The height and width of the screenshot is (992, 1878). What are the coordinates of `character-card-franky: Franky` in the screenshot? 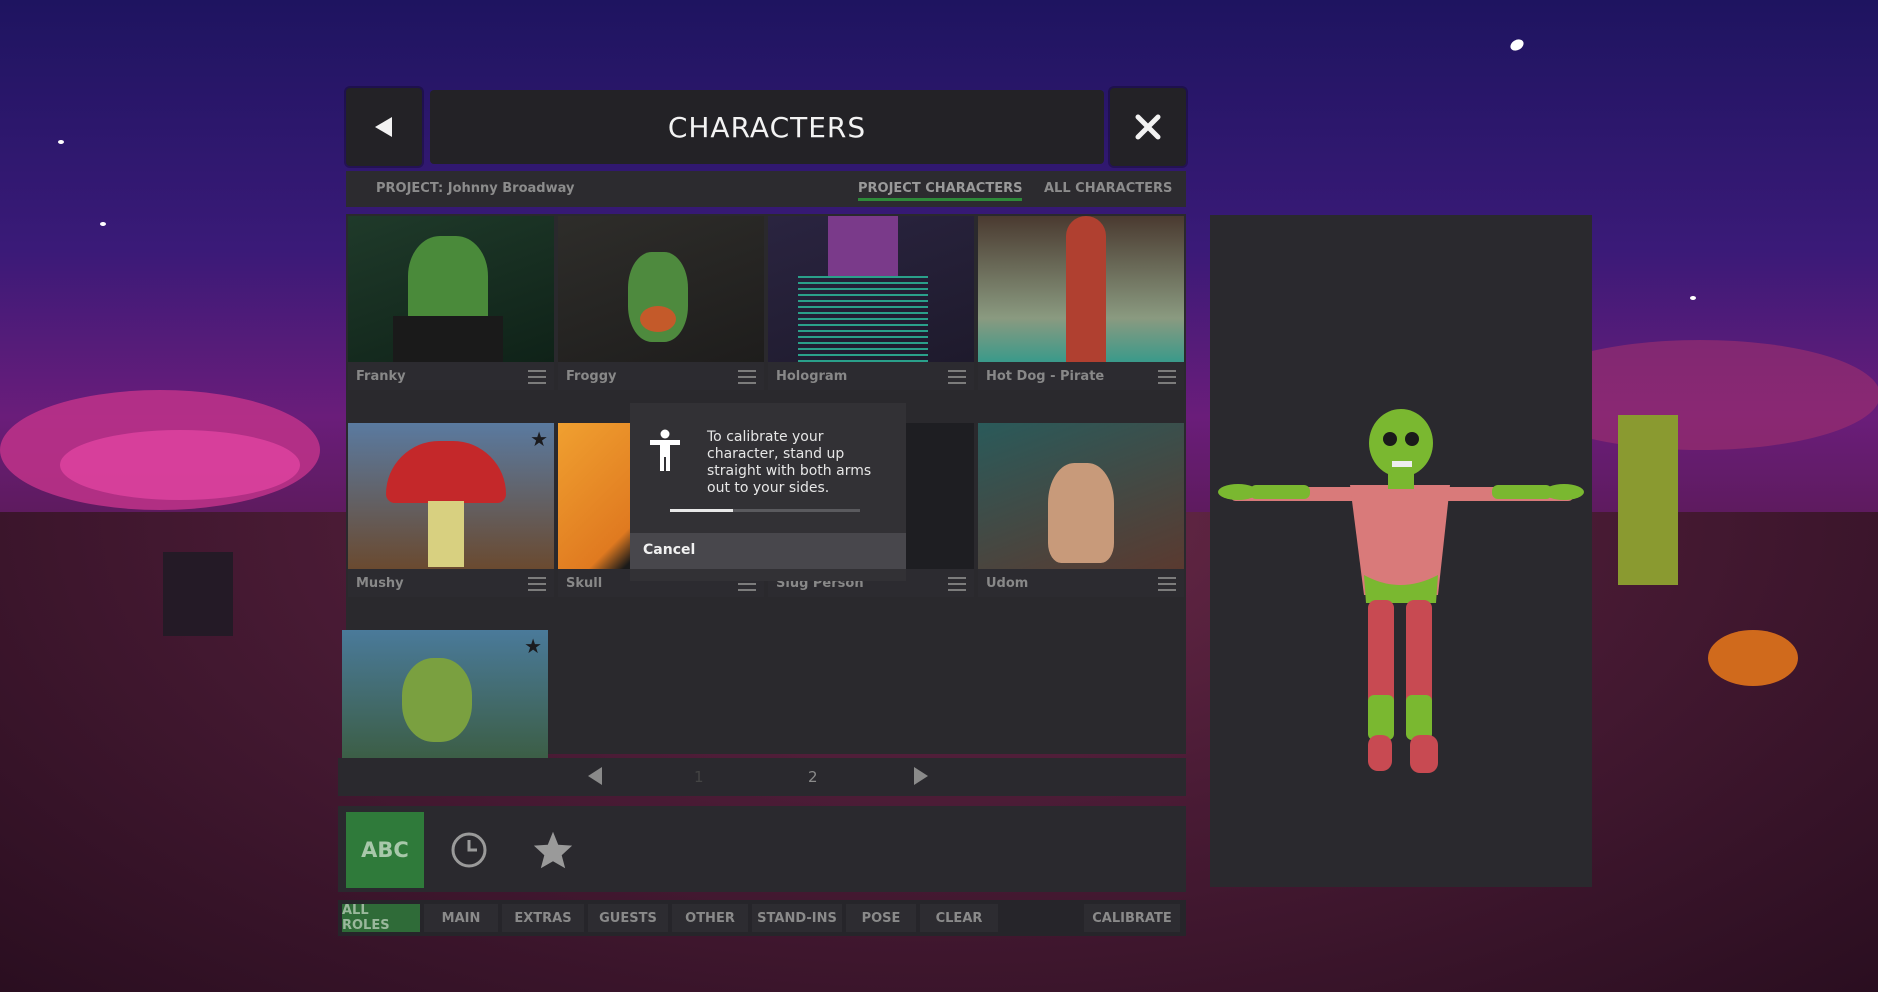 It's located at (451, 305).